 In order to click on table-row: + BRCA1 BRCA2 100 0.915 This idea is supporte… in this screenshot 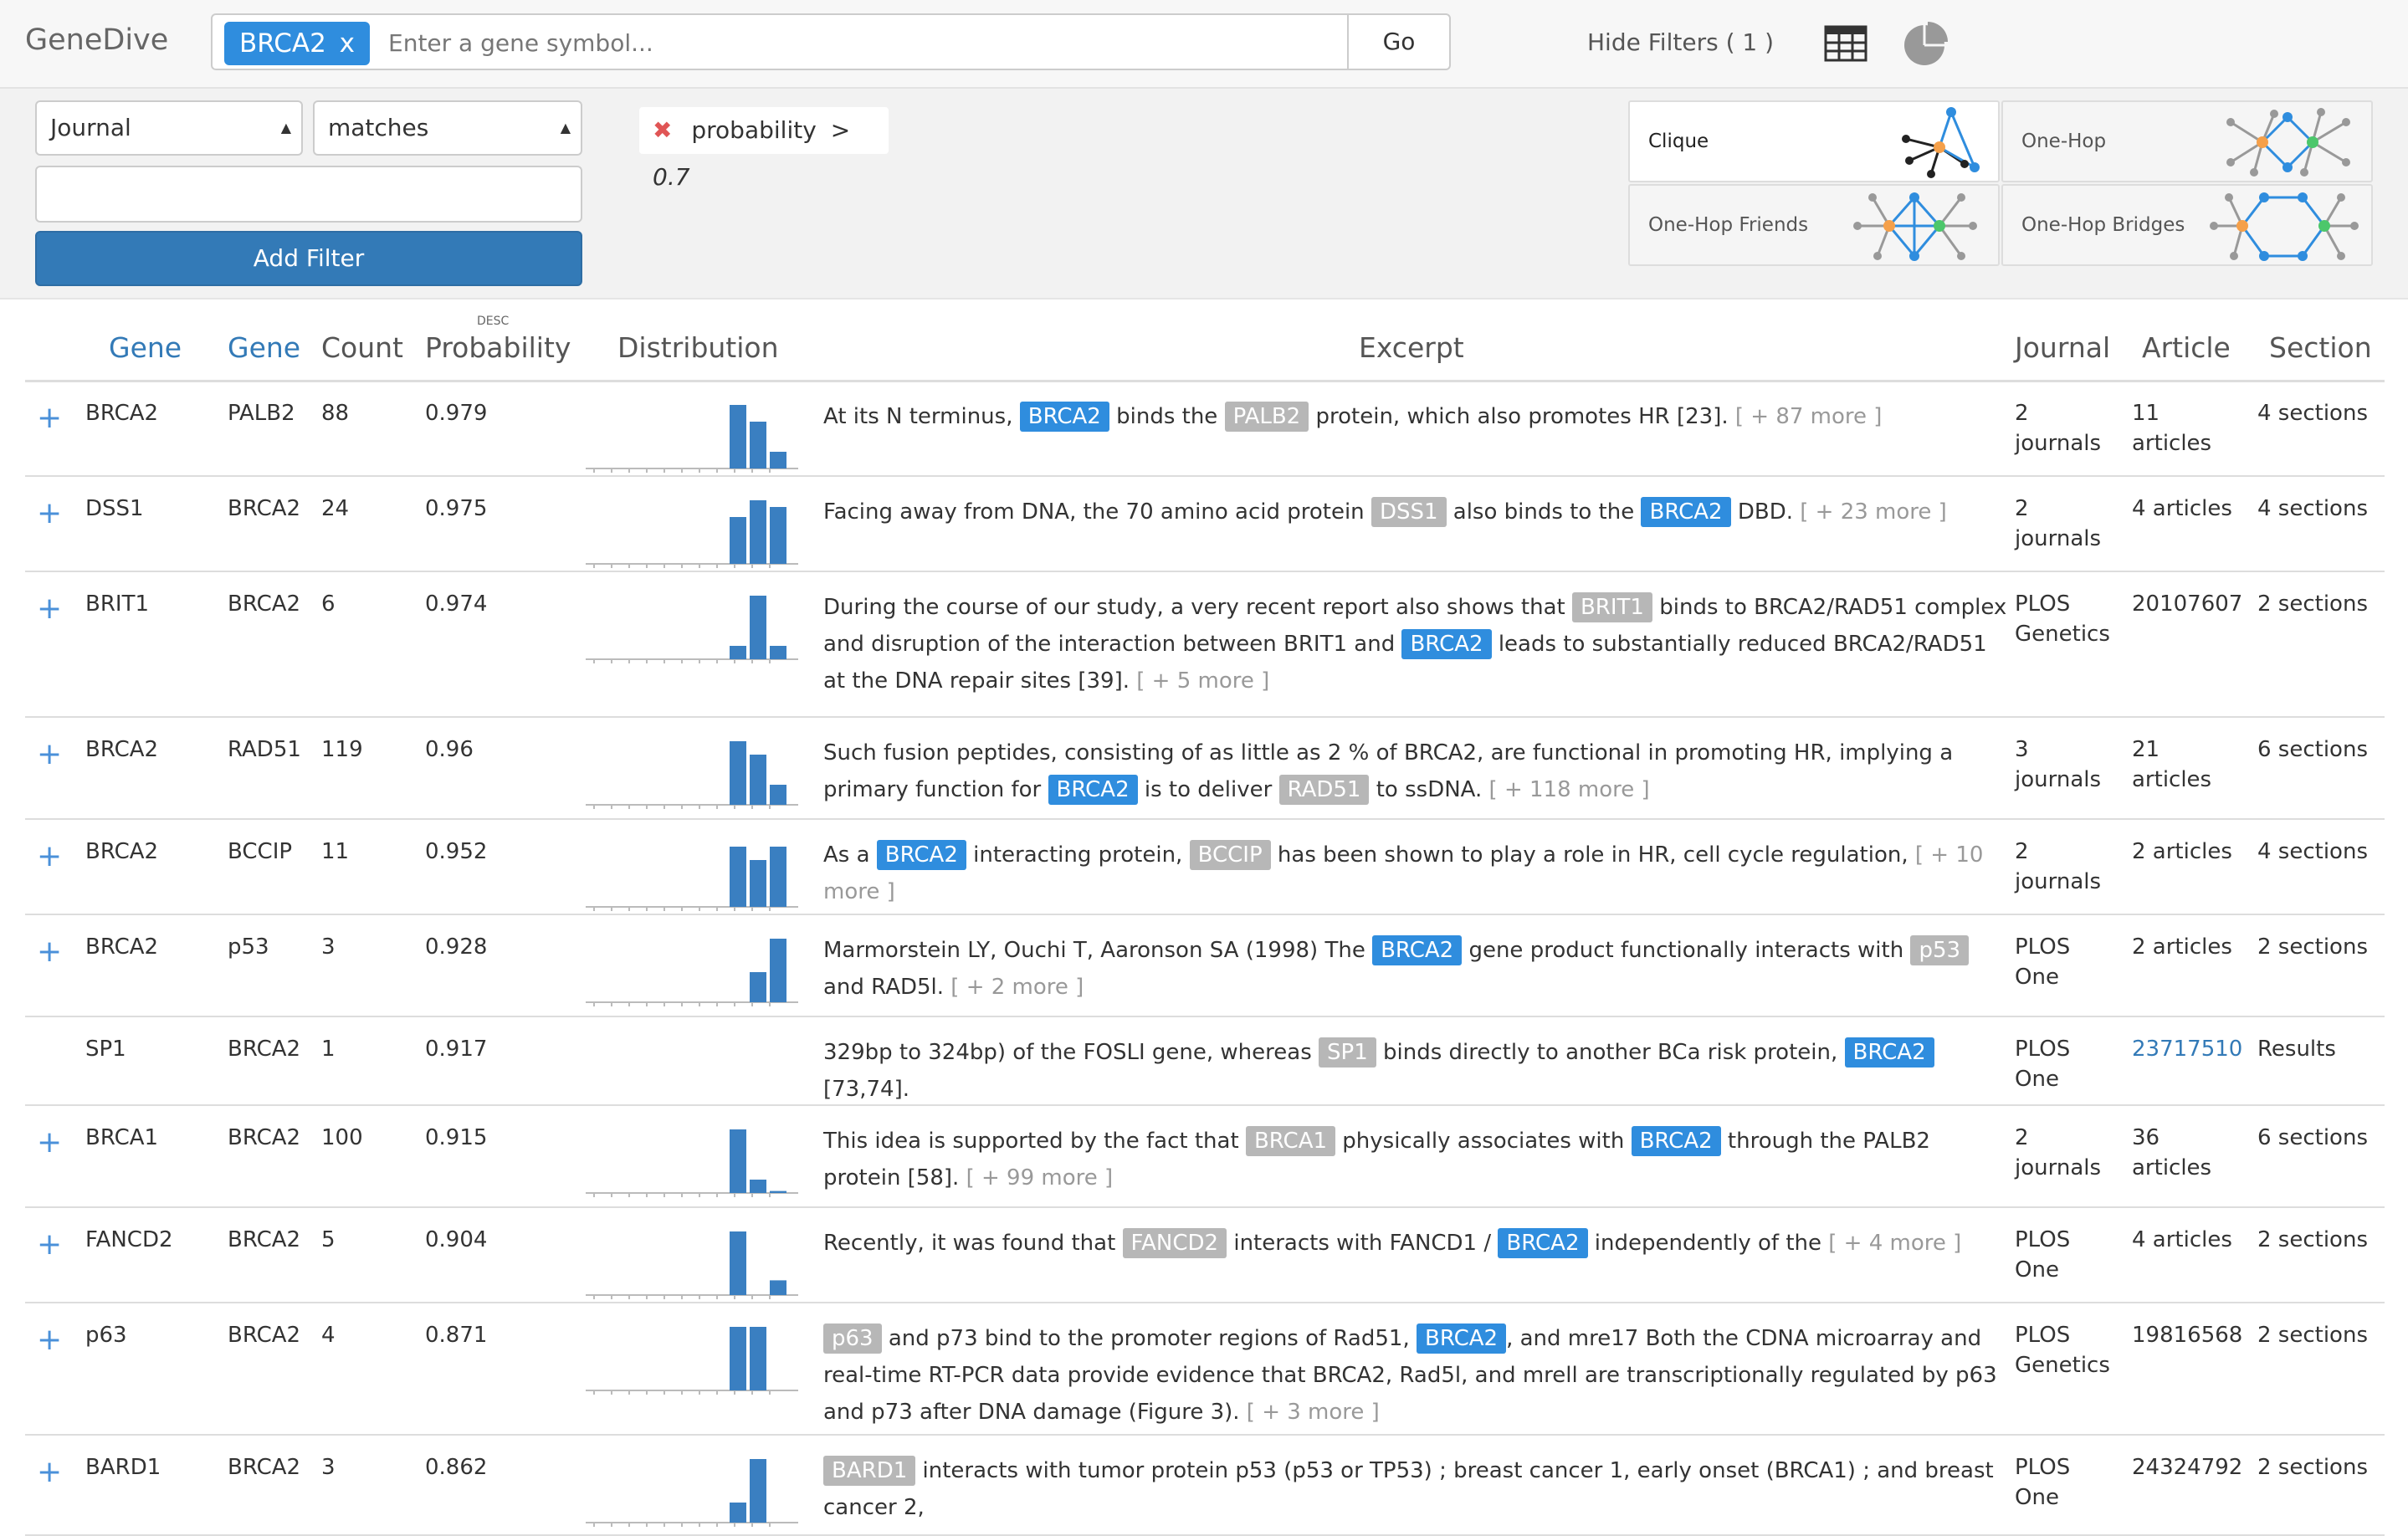, I will do `click(1205, 1156)`.